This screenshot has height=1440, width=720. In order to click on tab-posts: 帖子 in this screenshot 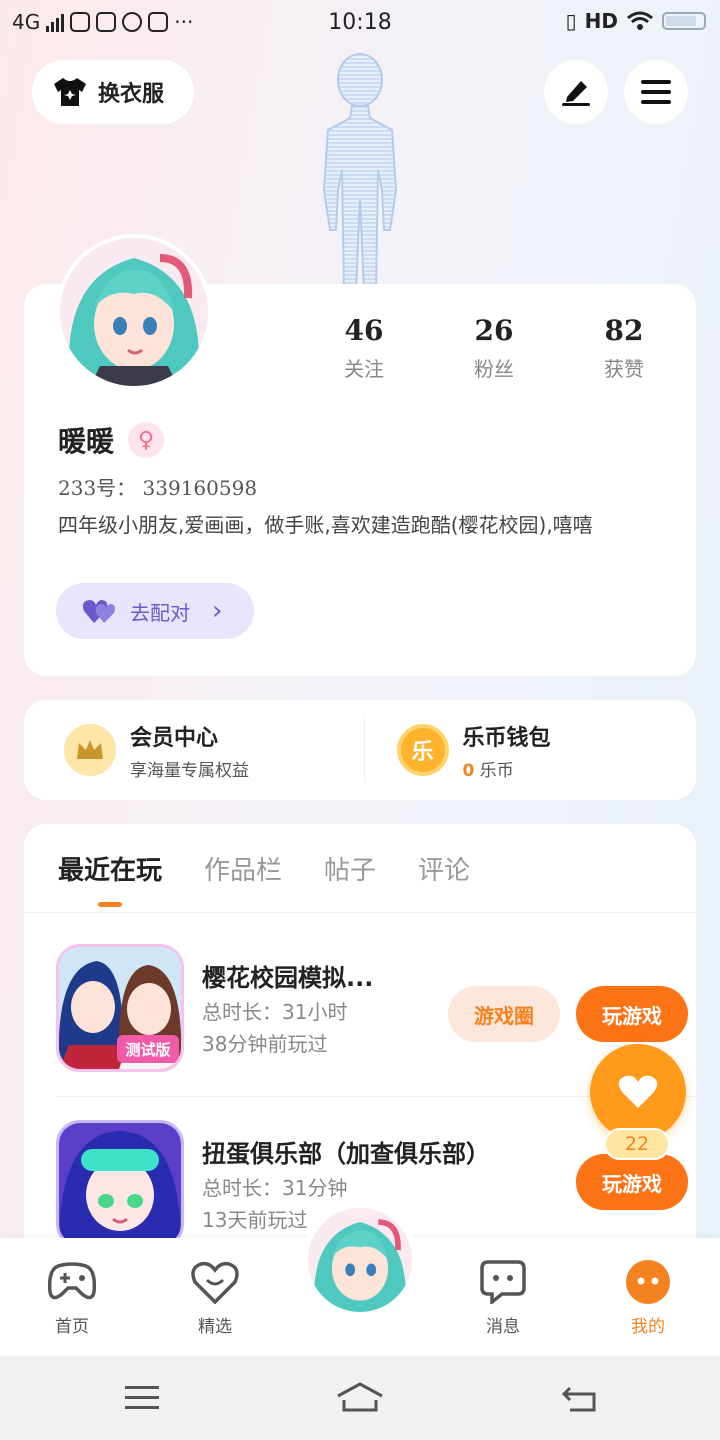, I will do `click(350, 878)`.